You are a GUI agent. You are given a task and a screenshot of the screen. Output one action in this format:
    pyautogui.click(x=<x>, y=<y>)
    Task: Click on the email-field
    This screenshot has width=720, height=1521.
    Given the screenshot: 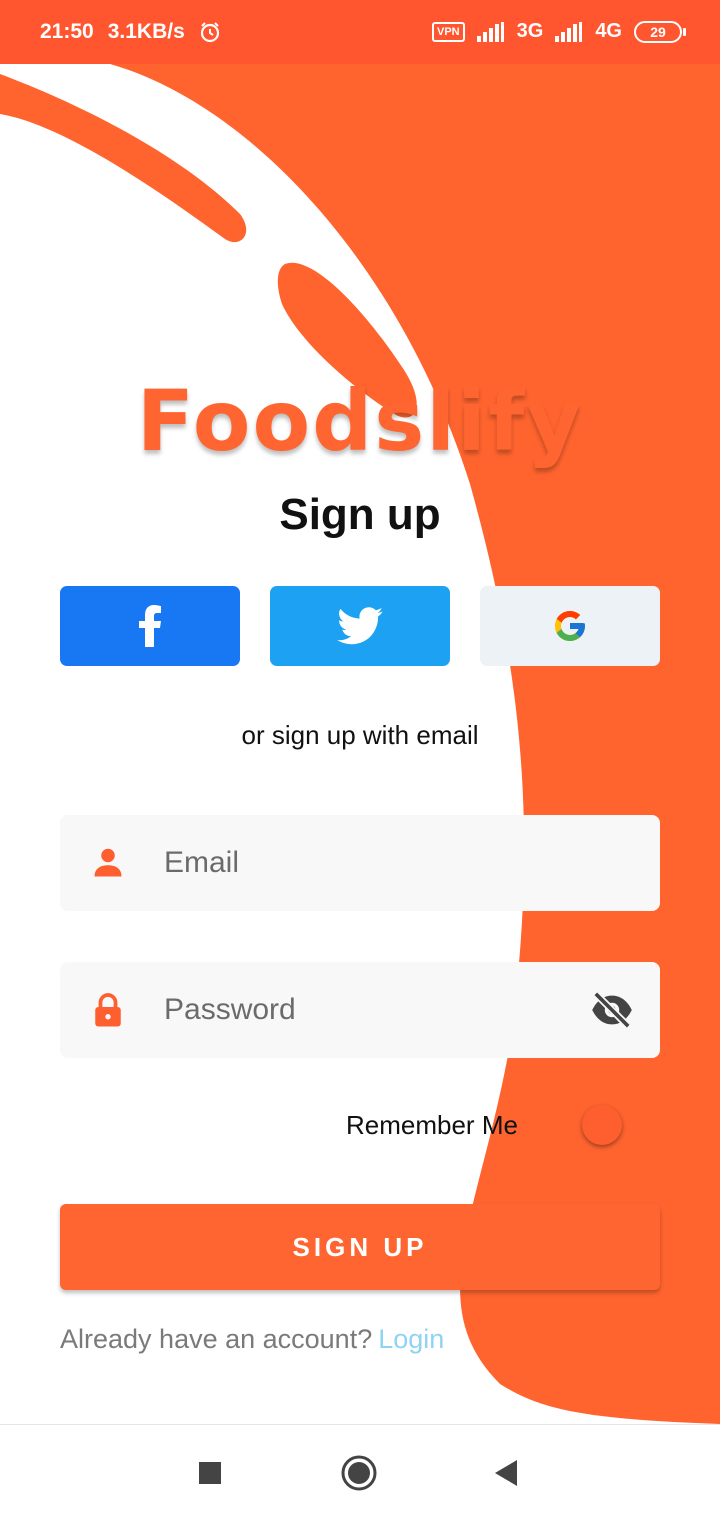 What is the action you would take?
    pyautogui.click(x=360, y=863)
    